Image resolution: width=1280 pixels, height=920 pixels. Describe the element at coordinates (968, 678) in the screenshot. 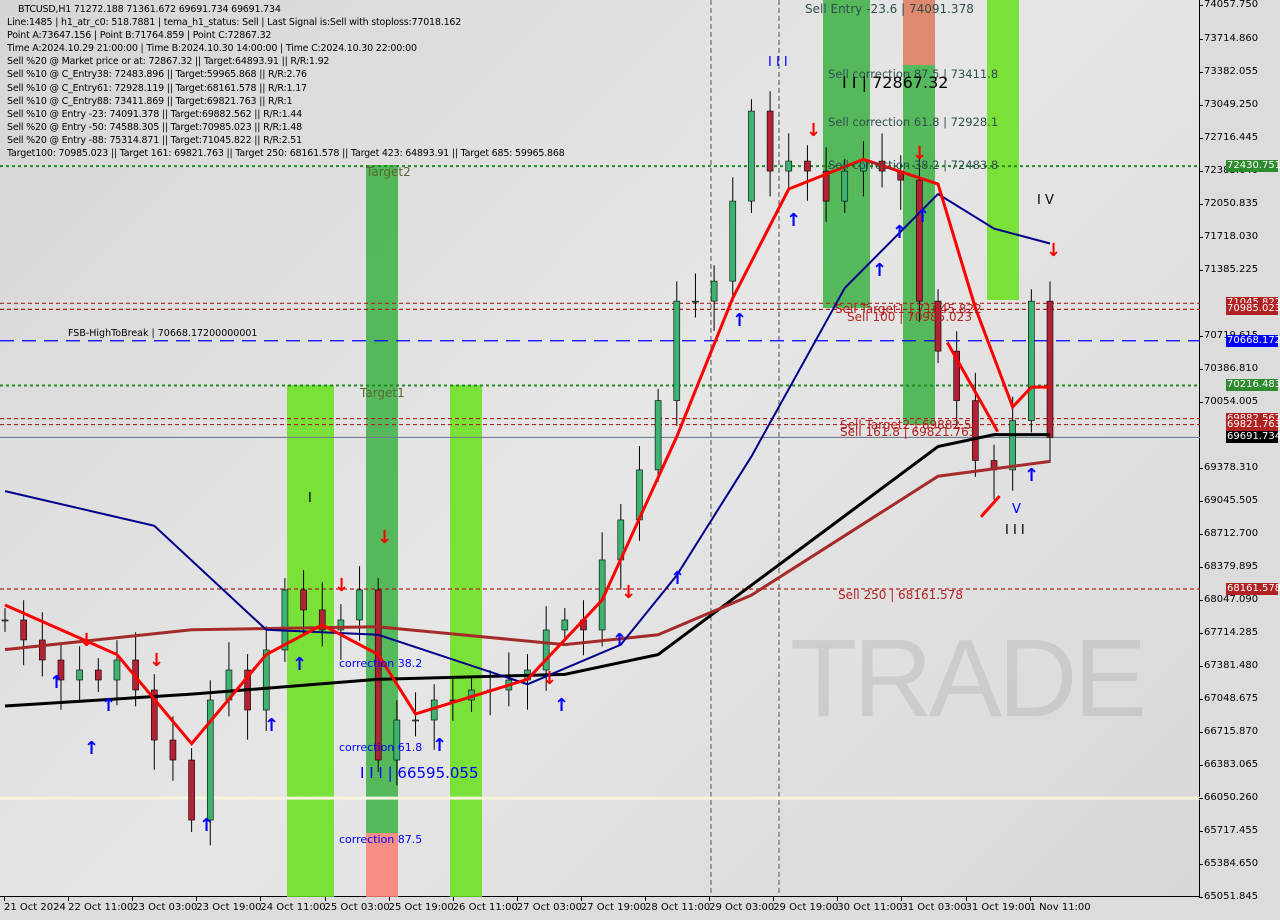

I see `watermark-logo: TRADE` at that location.